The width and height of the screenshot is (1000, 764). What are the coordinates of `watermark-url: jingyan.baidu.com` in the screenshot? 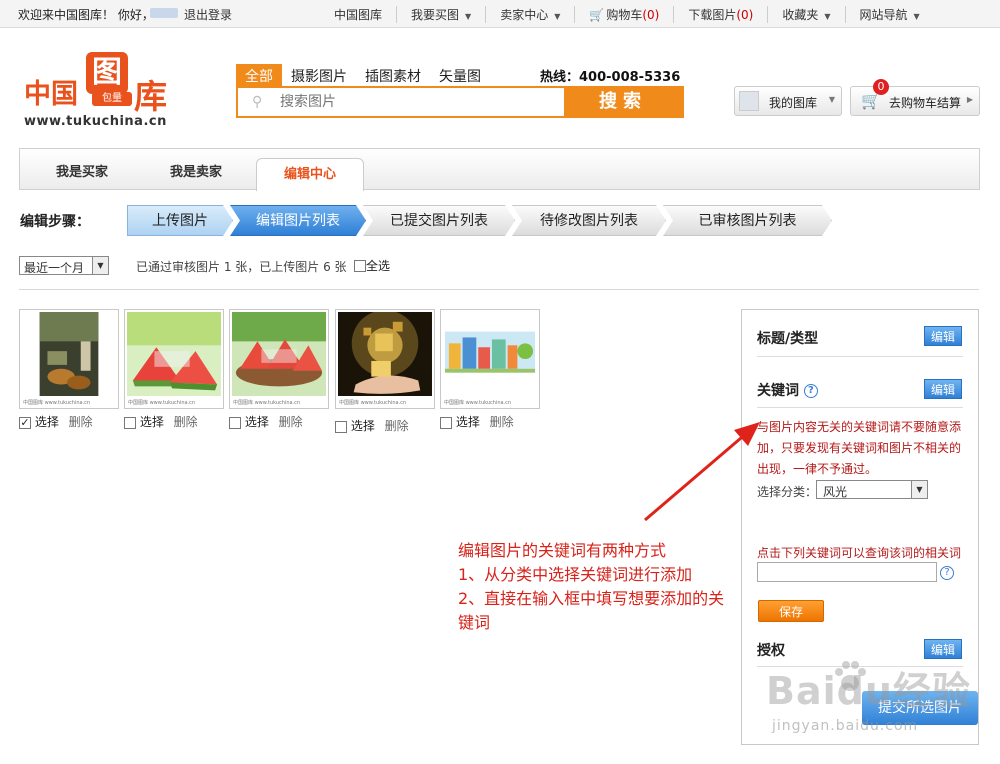 It's located at (845, 726).